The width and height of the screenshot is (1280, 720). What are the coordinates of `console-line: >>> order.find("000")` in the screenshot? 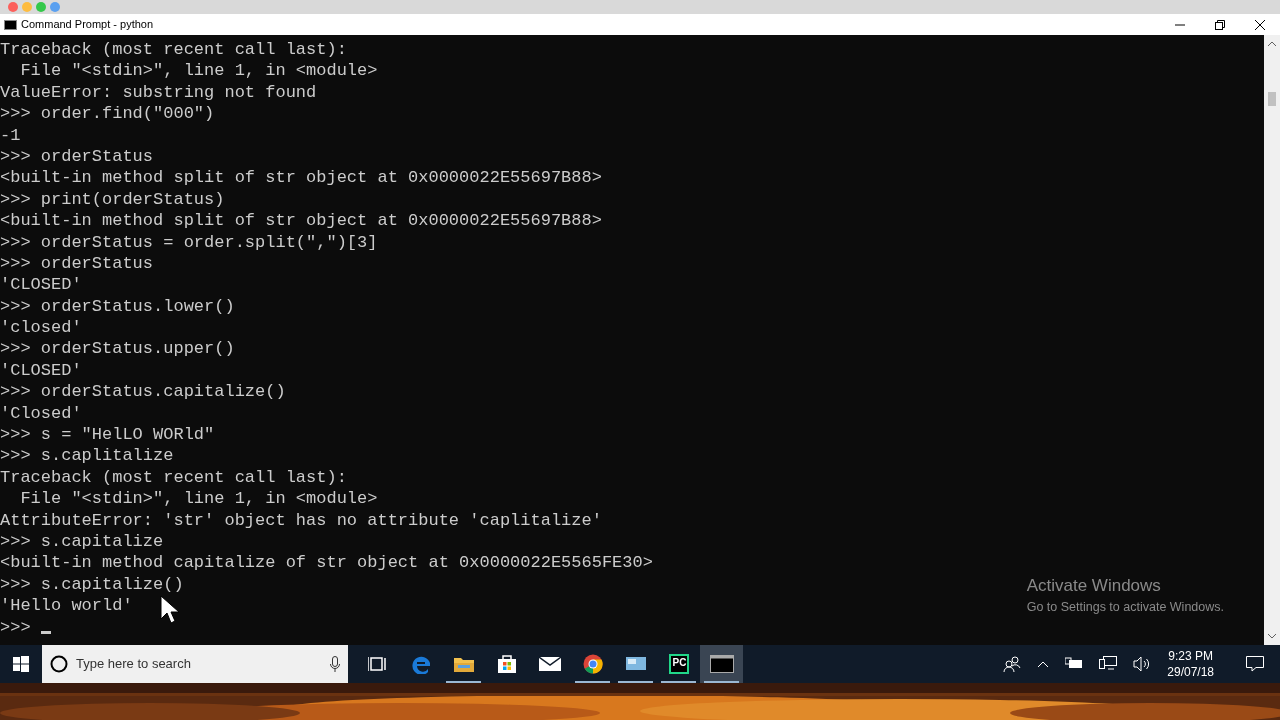 It's located at (107, 114).